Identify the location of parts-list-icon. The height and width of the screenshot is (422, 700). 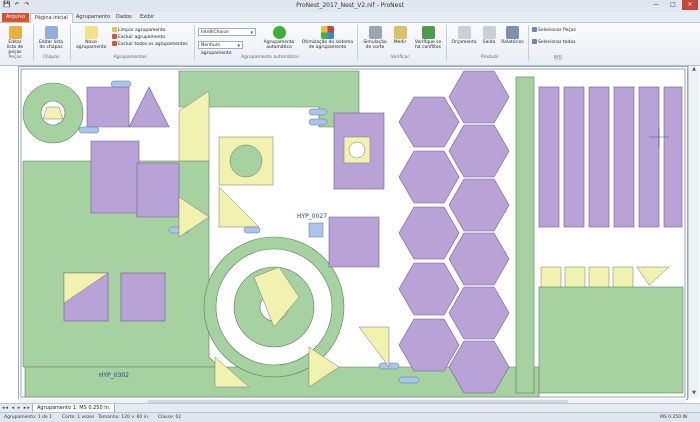
(15, 32).